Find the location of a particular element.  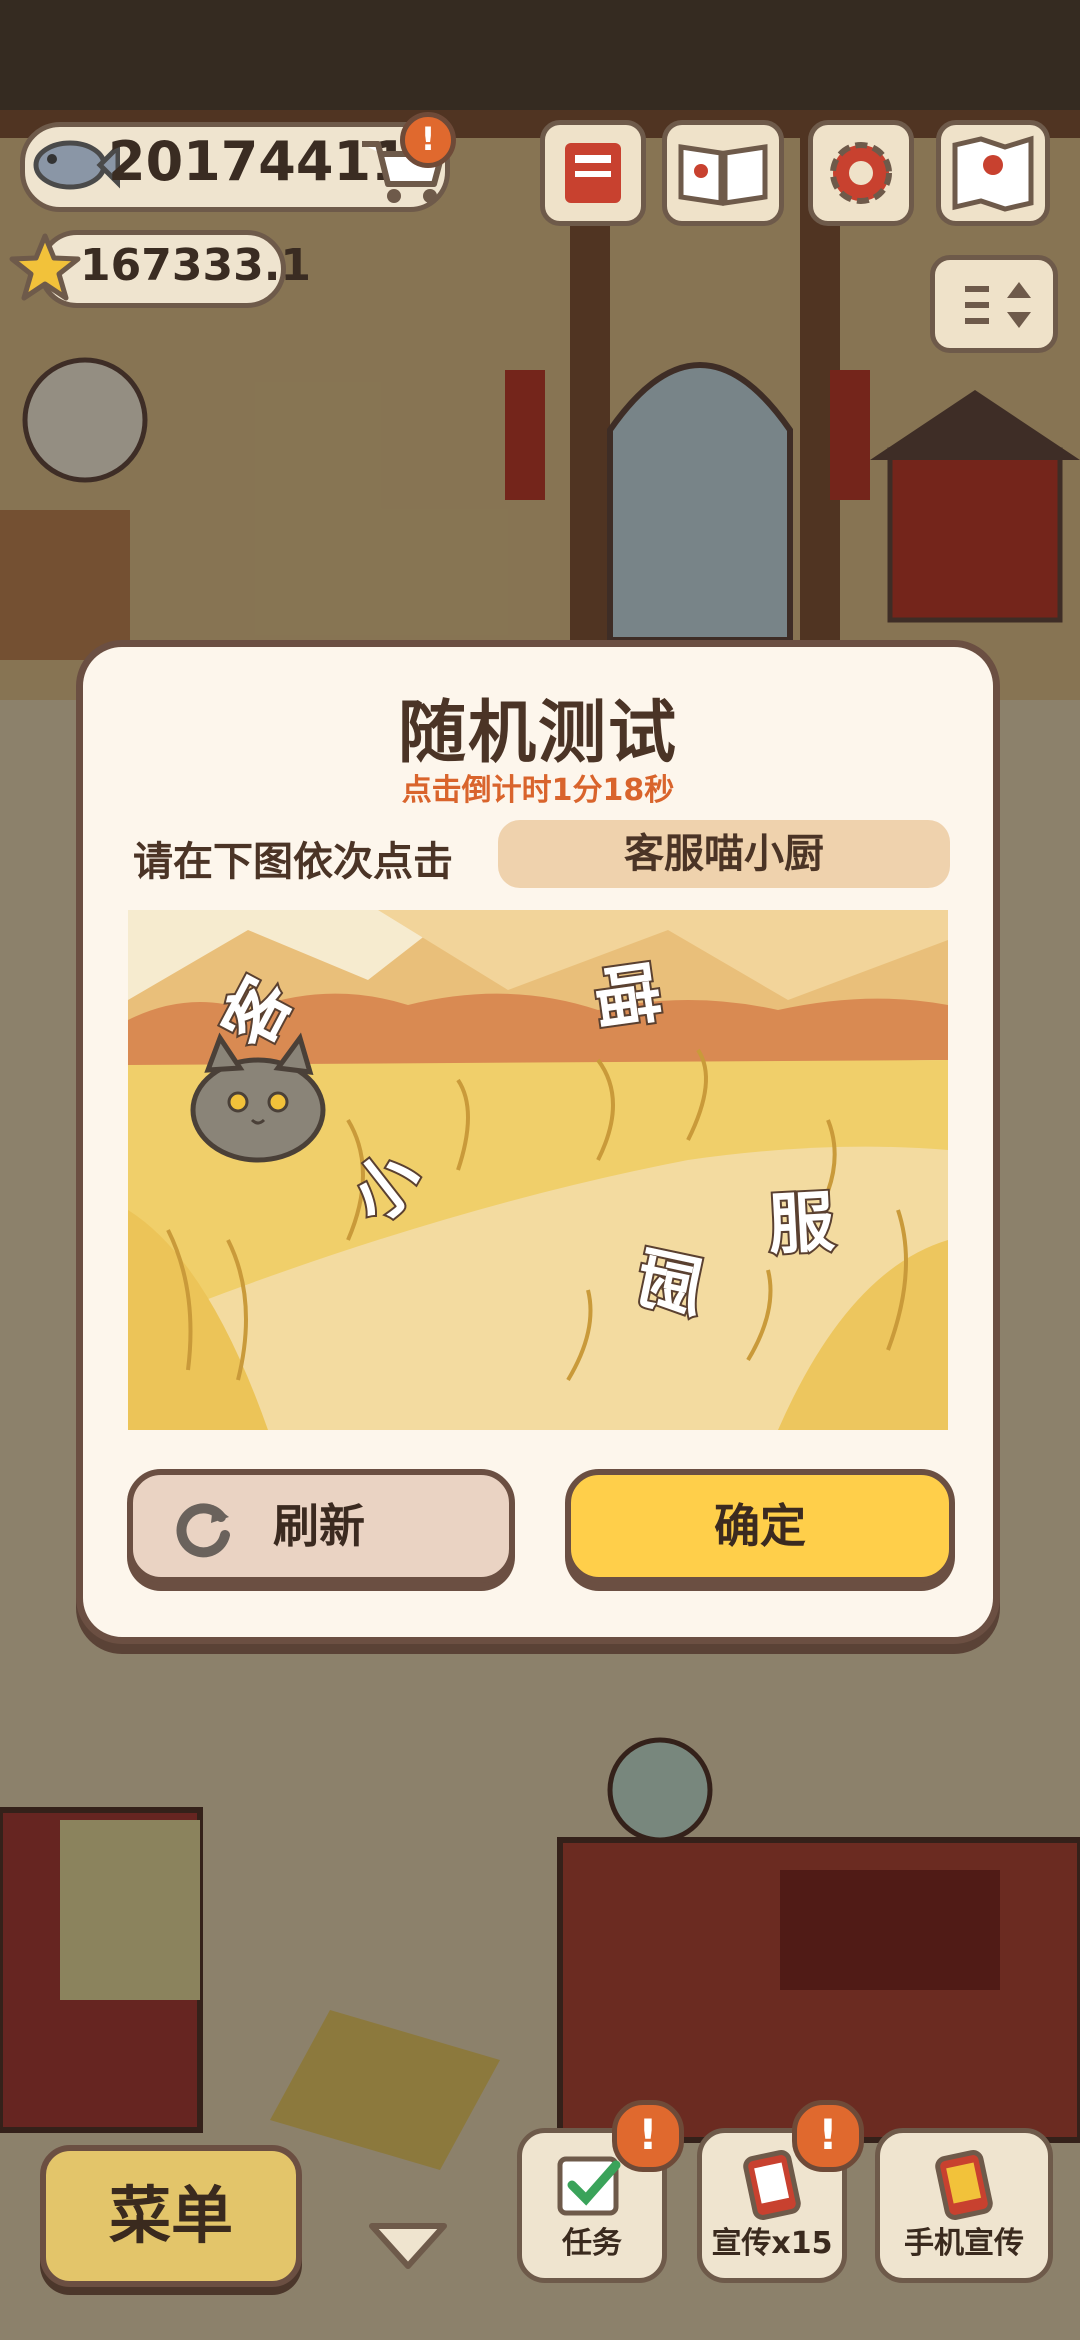

shop-alert-badge: ! is located at coordinates (428, 140).